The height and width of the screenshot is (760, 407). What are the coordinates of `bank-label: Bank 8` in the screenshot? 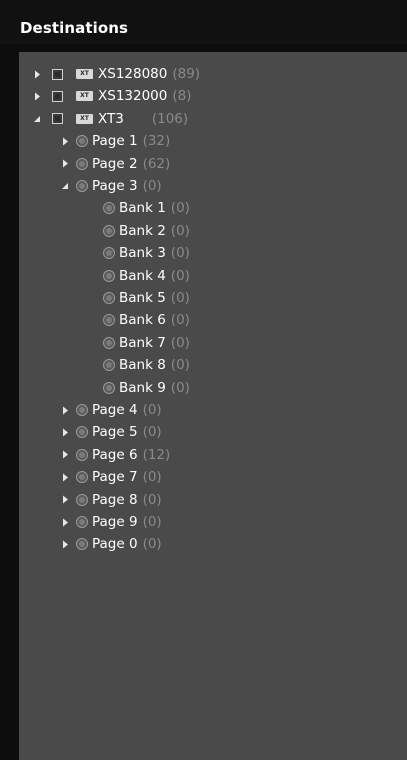 It's located at (142, 365).